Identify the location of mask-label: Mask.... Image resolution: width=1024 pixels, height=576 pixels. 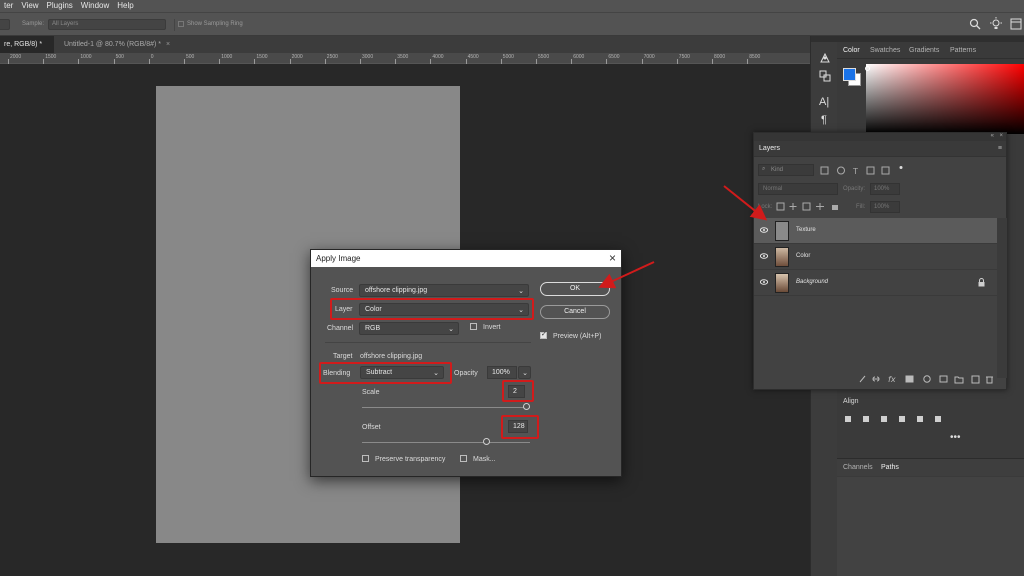
(484, 459).